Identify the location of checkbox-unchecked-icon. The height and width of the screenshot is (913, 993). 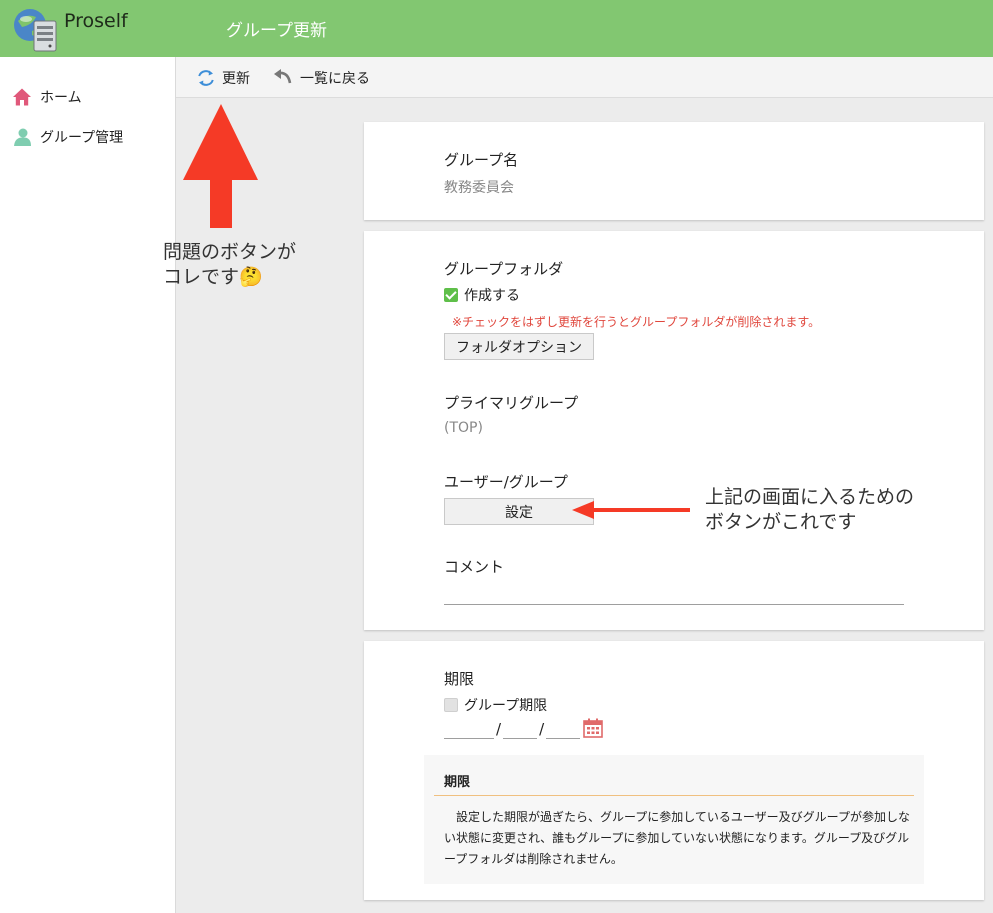
(451, 705).